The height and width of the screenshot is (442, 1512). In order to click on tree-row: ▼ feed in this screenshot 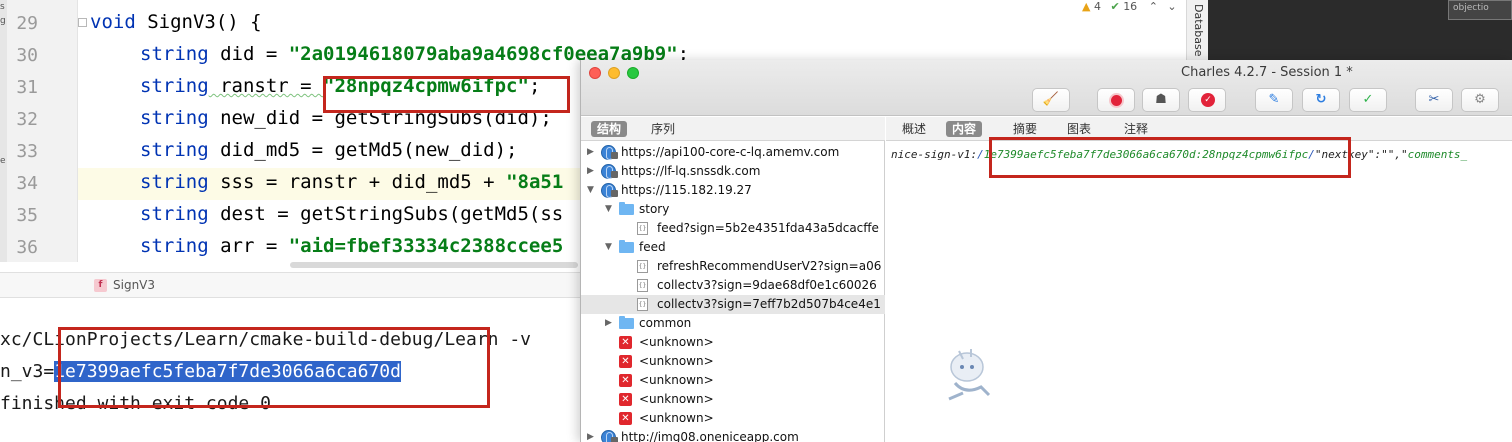, I will do `click(733, 247)`.